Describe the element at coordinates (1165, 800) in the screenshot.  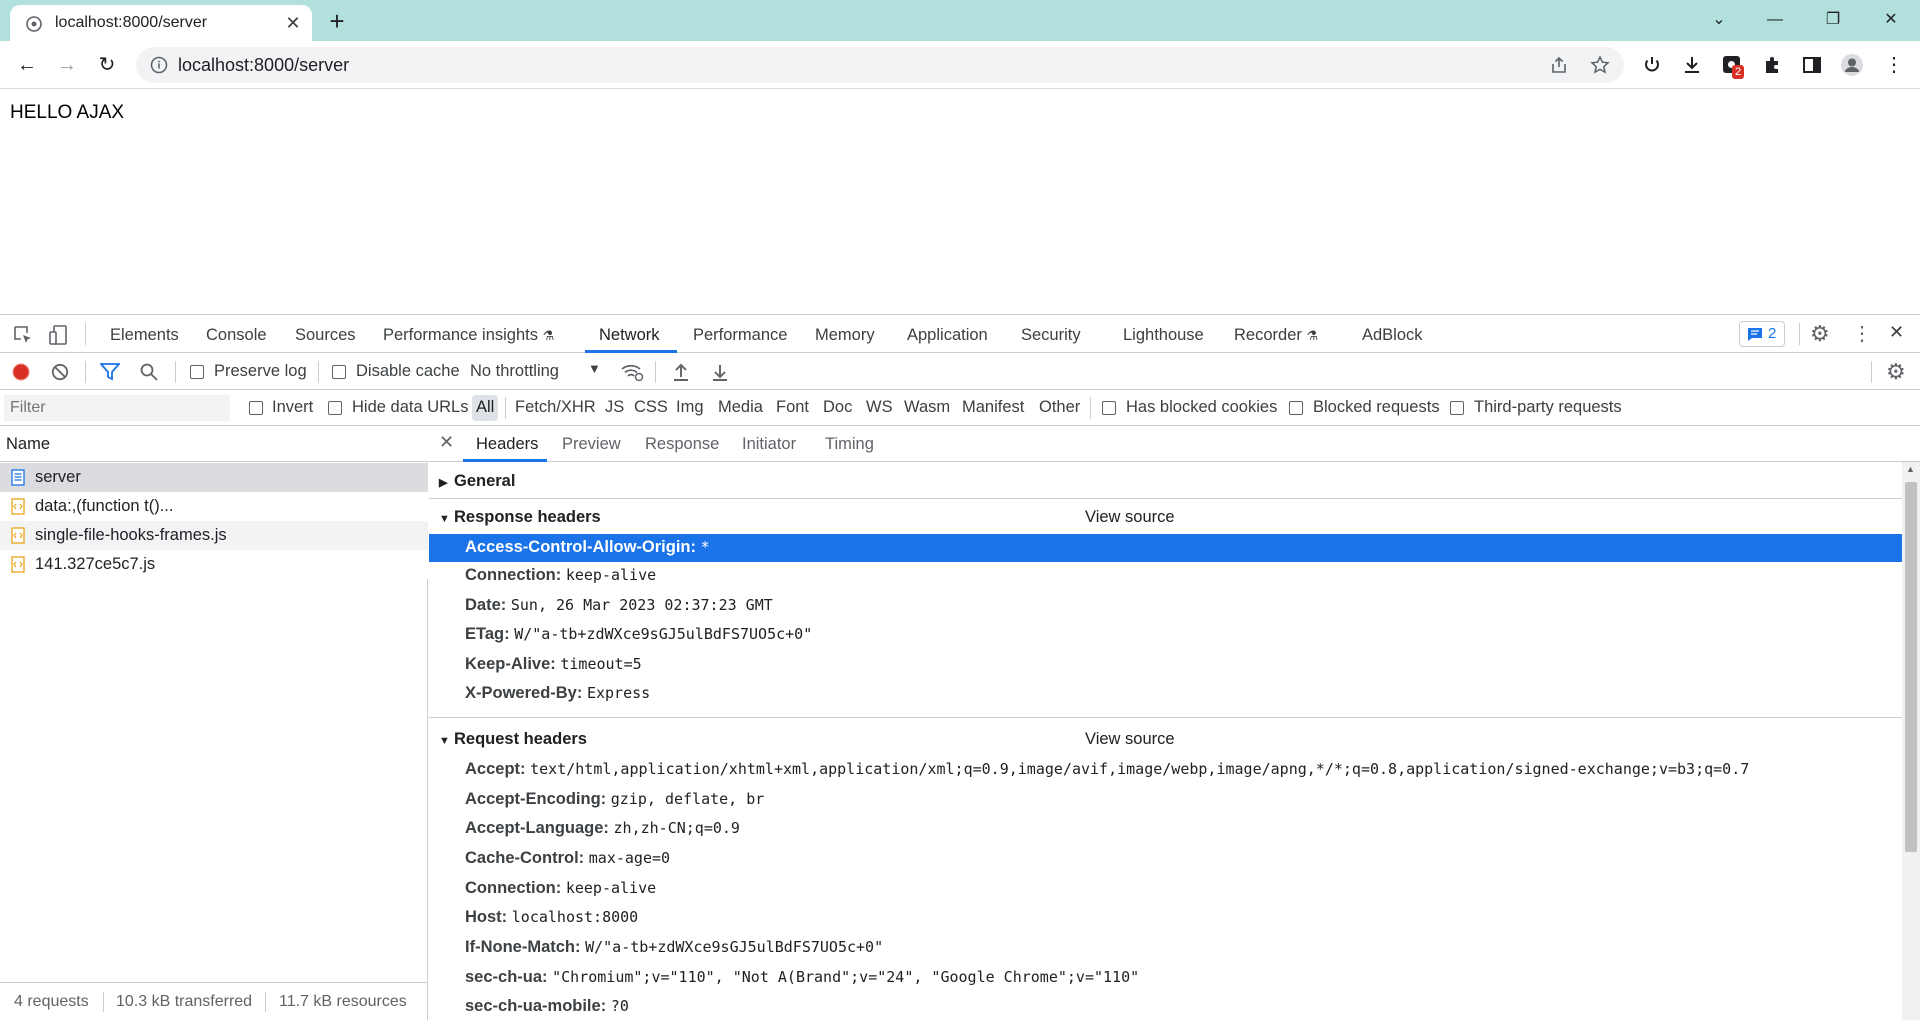
I see `request-header-row: Accept-Encoding: gzip, deflate, br` at that location.